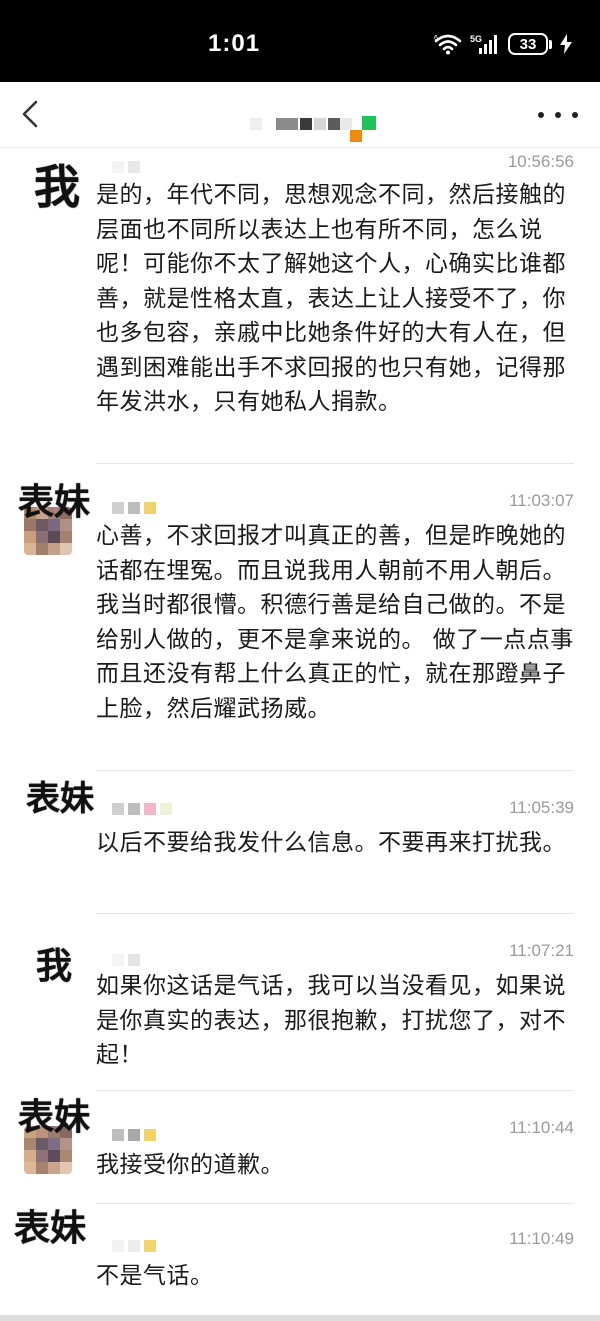 Image resolution: width=600 pixels, height=1321 pixels. I want to click on status-bar: 1:01 6 5G 33, so click(300, 41).